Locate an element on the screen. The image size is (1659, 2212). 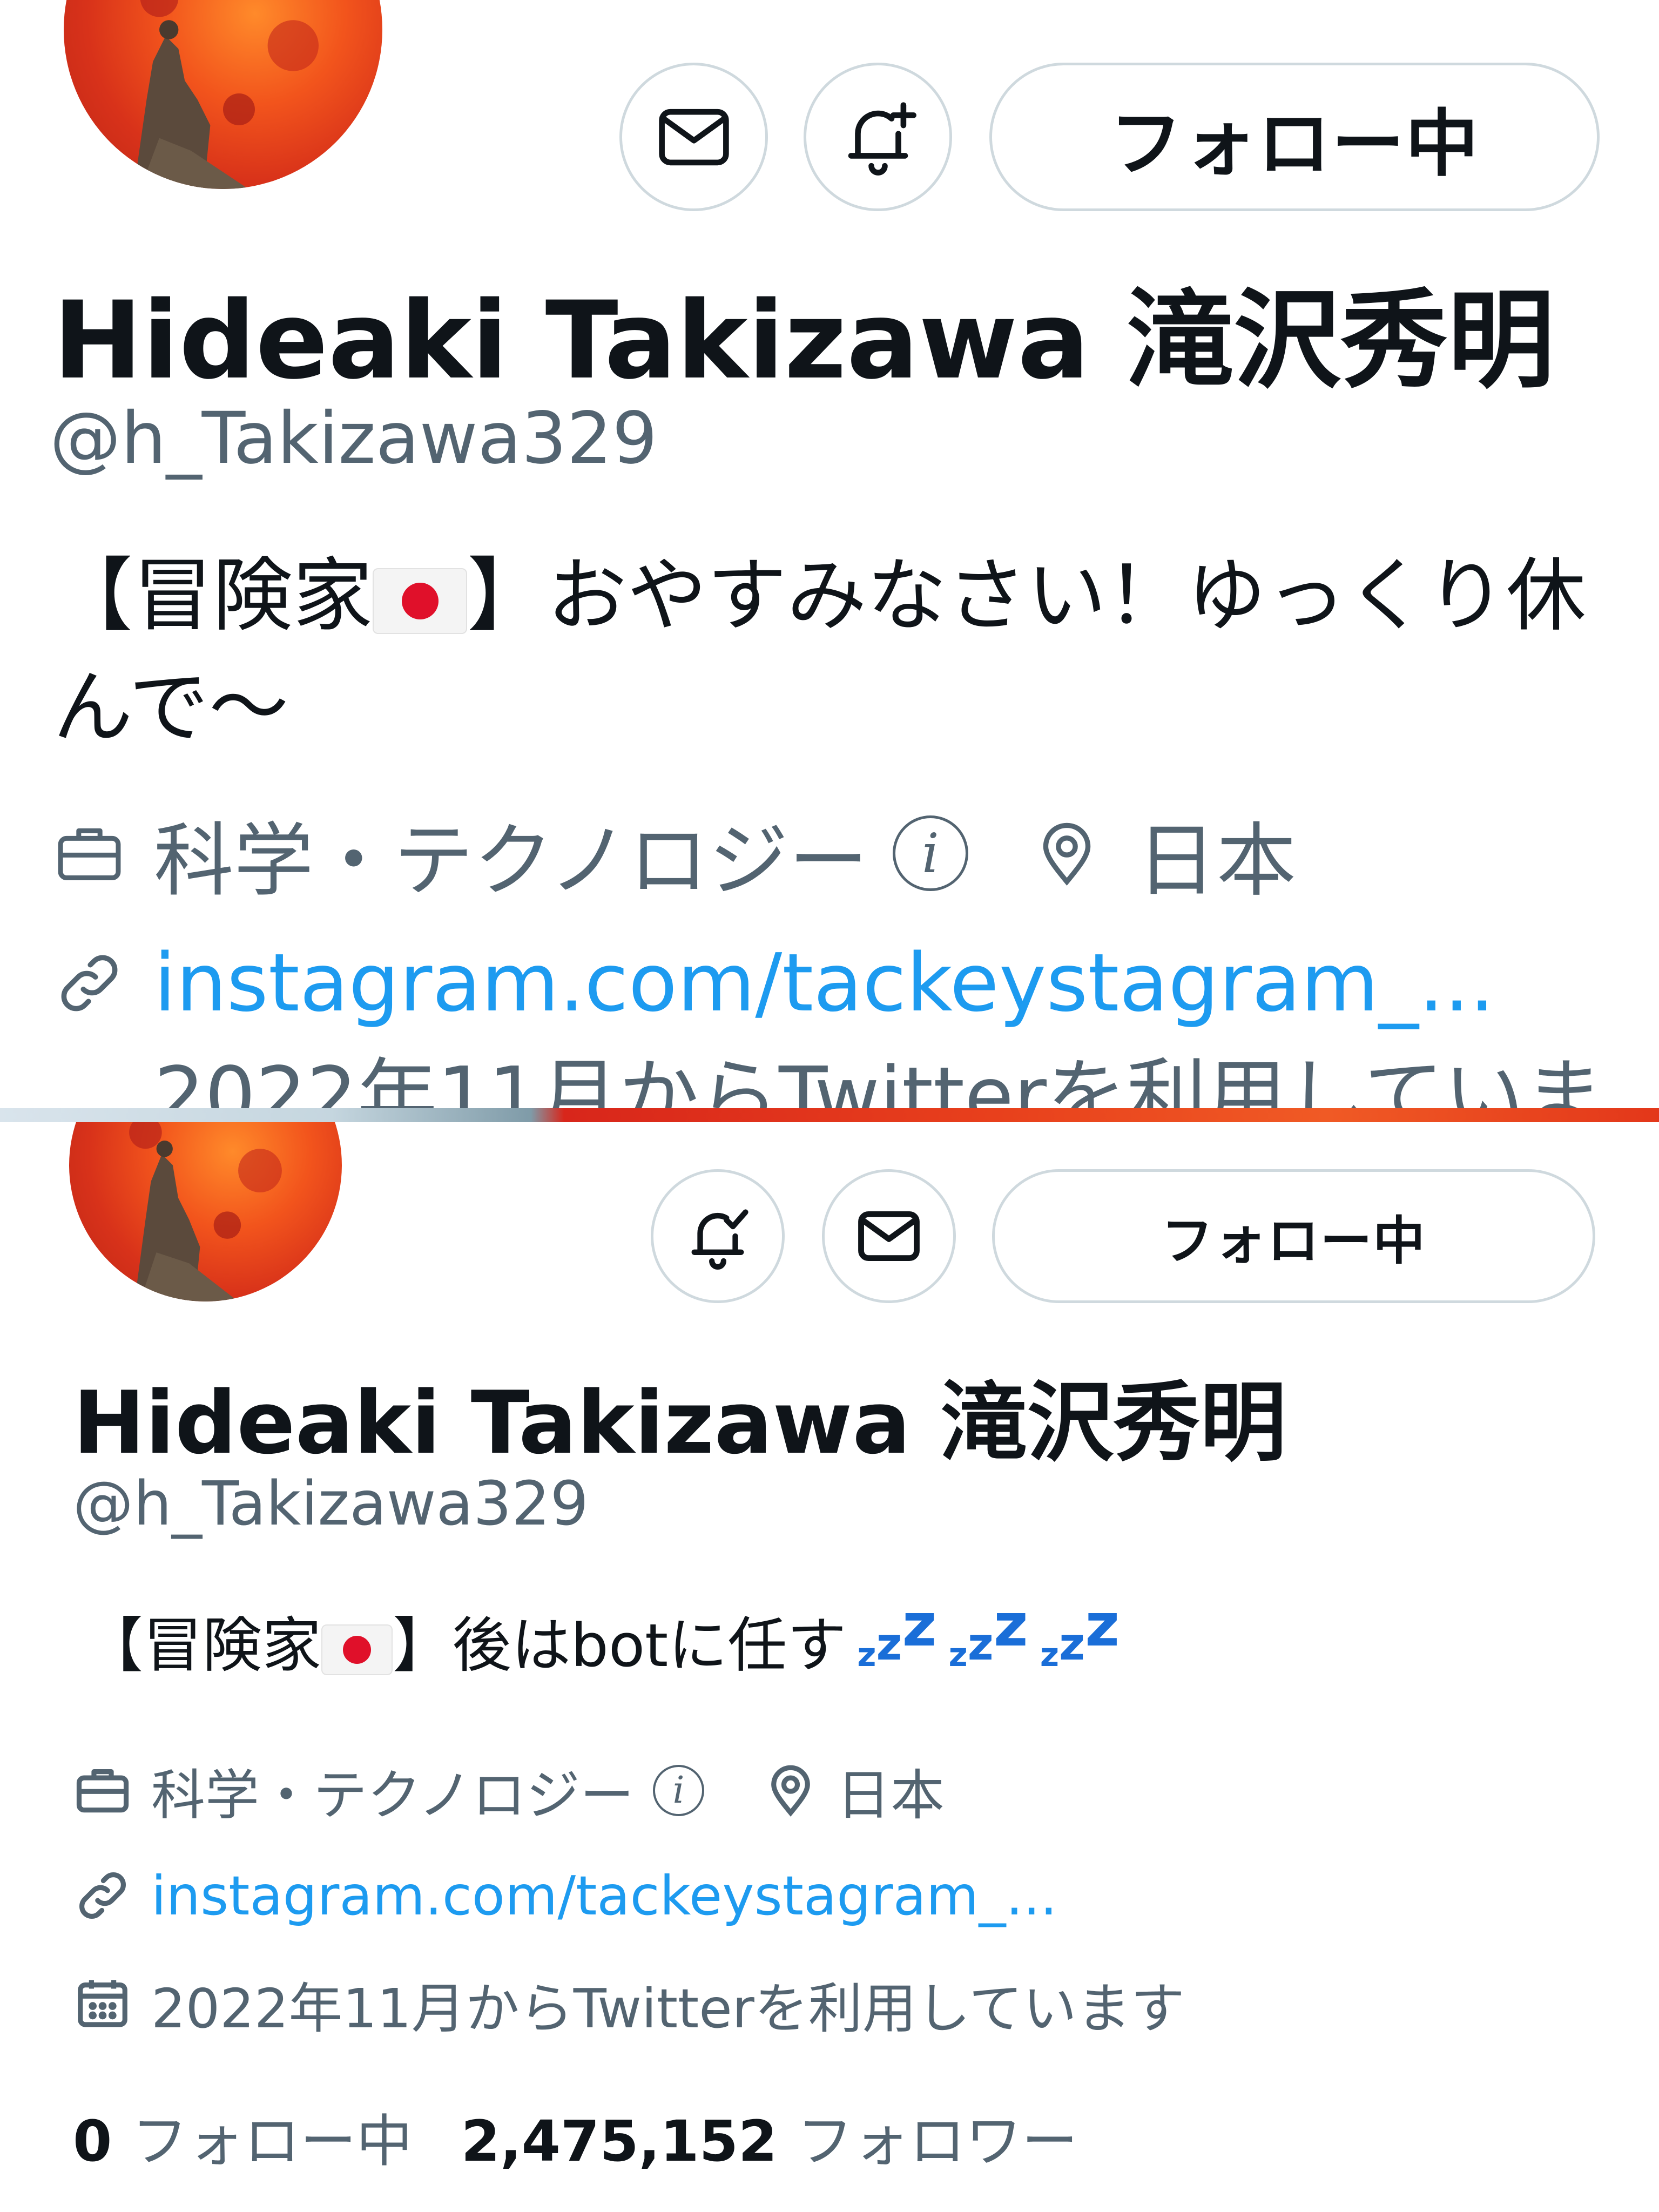
calendar-icon is located at coordinates (102, 2003).